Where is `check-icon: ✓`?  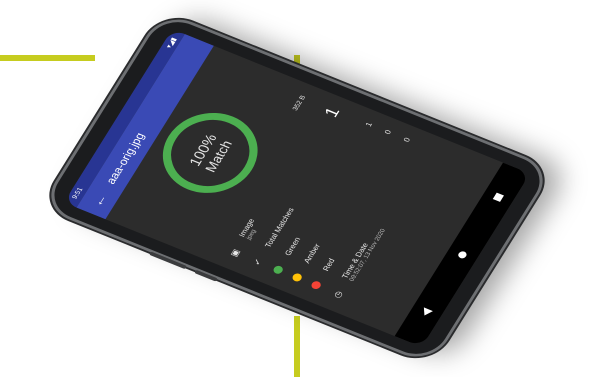
check-icon: ✓ is located at coordinates (257, 262).